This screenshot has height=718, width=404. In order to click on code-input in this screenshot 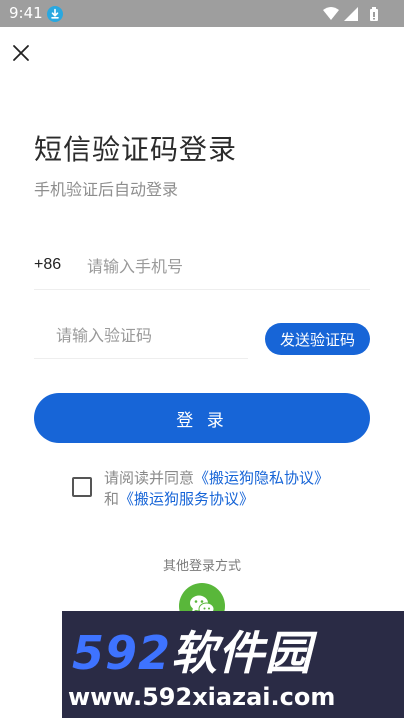, I will do `click(151, 335)`.